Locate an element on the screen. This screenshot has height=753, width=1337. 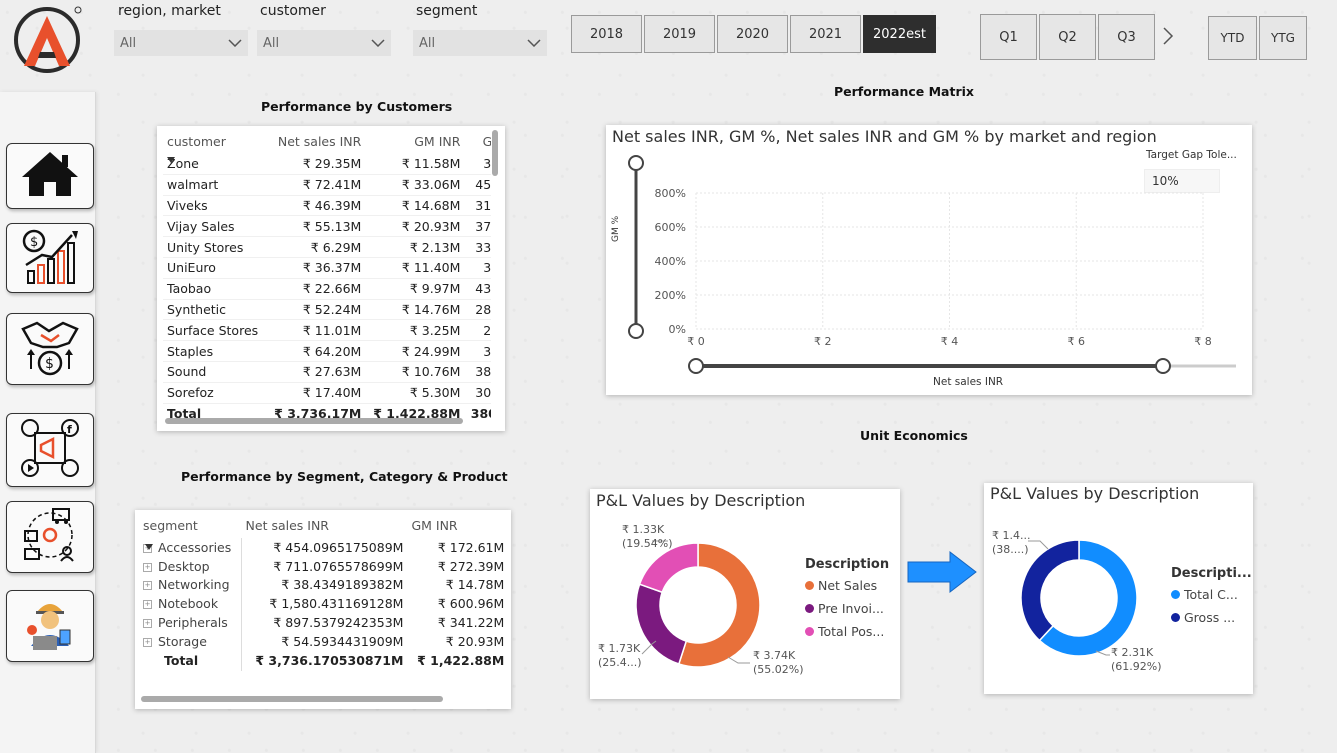
year-2020-button: 2020 is located at coordinates (752, 34).